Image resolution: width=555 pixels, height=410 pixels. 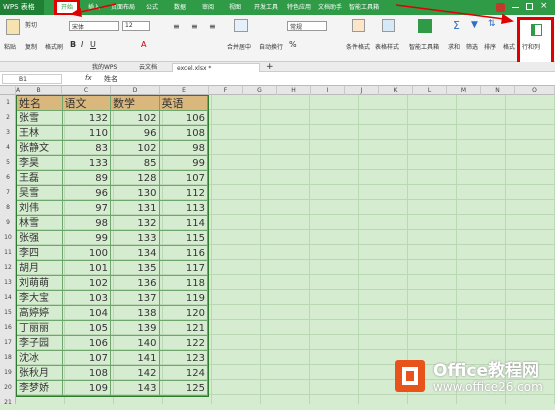 What do you see at coordinates (135, 193) in the screenshot?
I see `table-cell: 130` at bounding box center [135, 193].